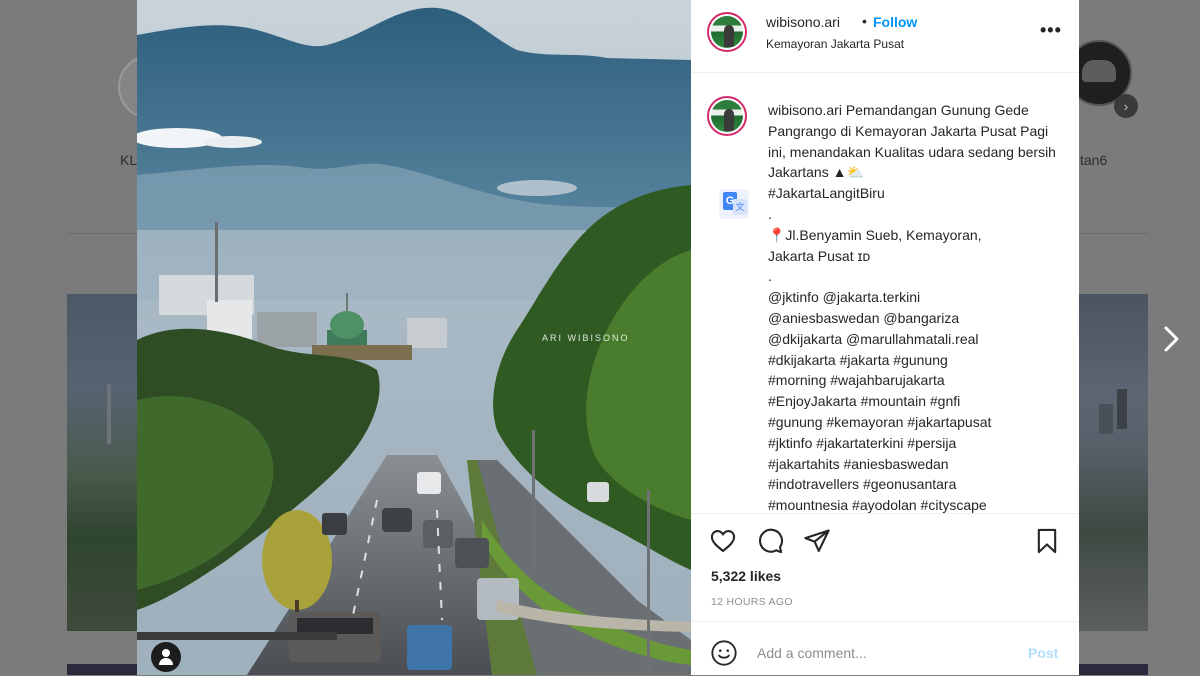 Image resolution: width=1200 pixels, height=676 pixels. Describe the element at coordinates (724, 542) in the screenshot. I see `heart-icon` at that location.